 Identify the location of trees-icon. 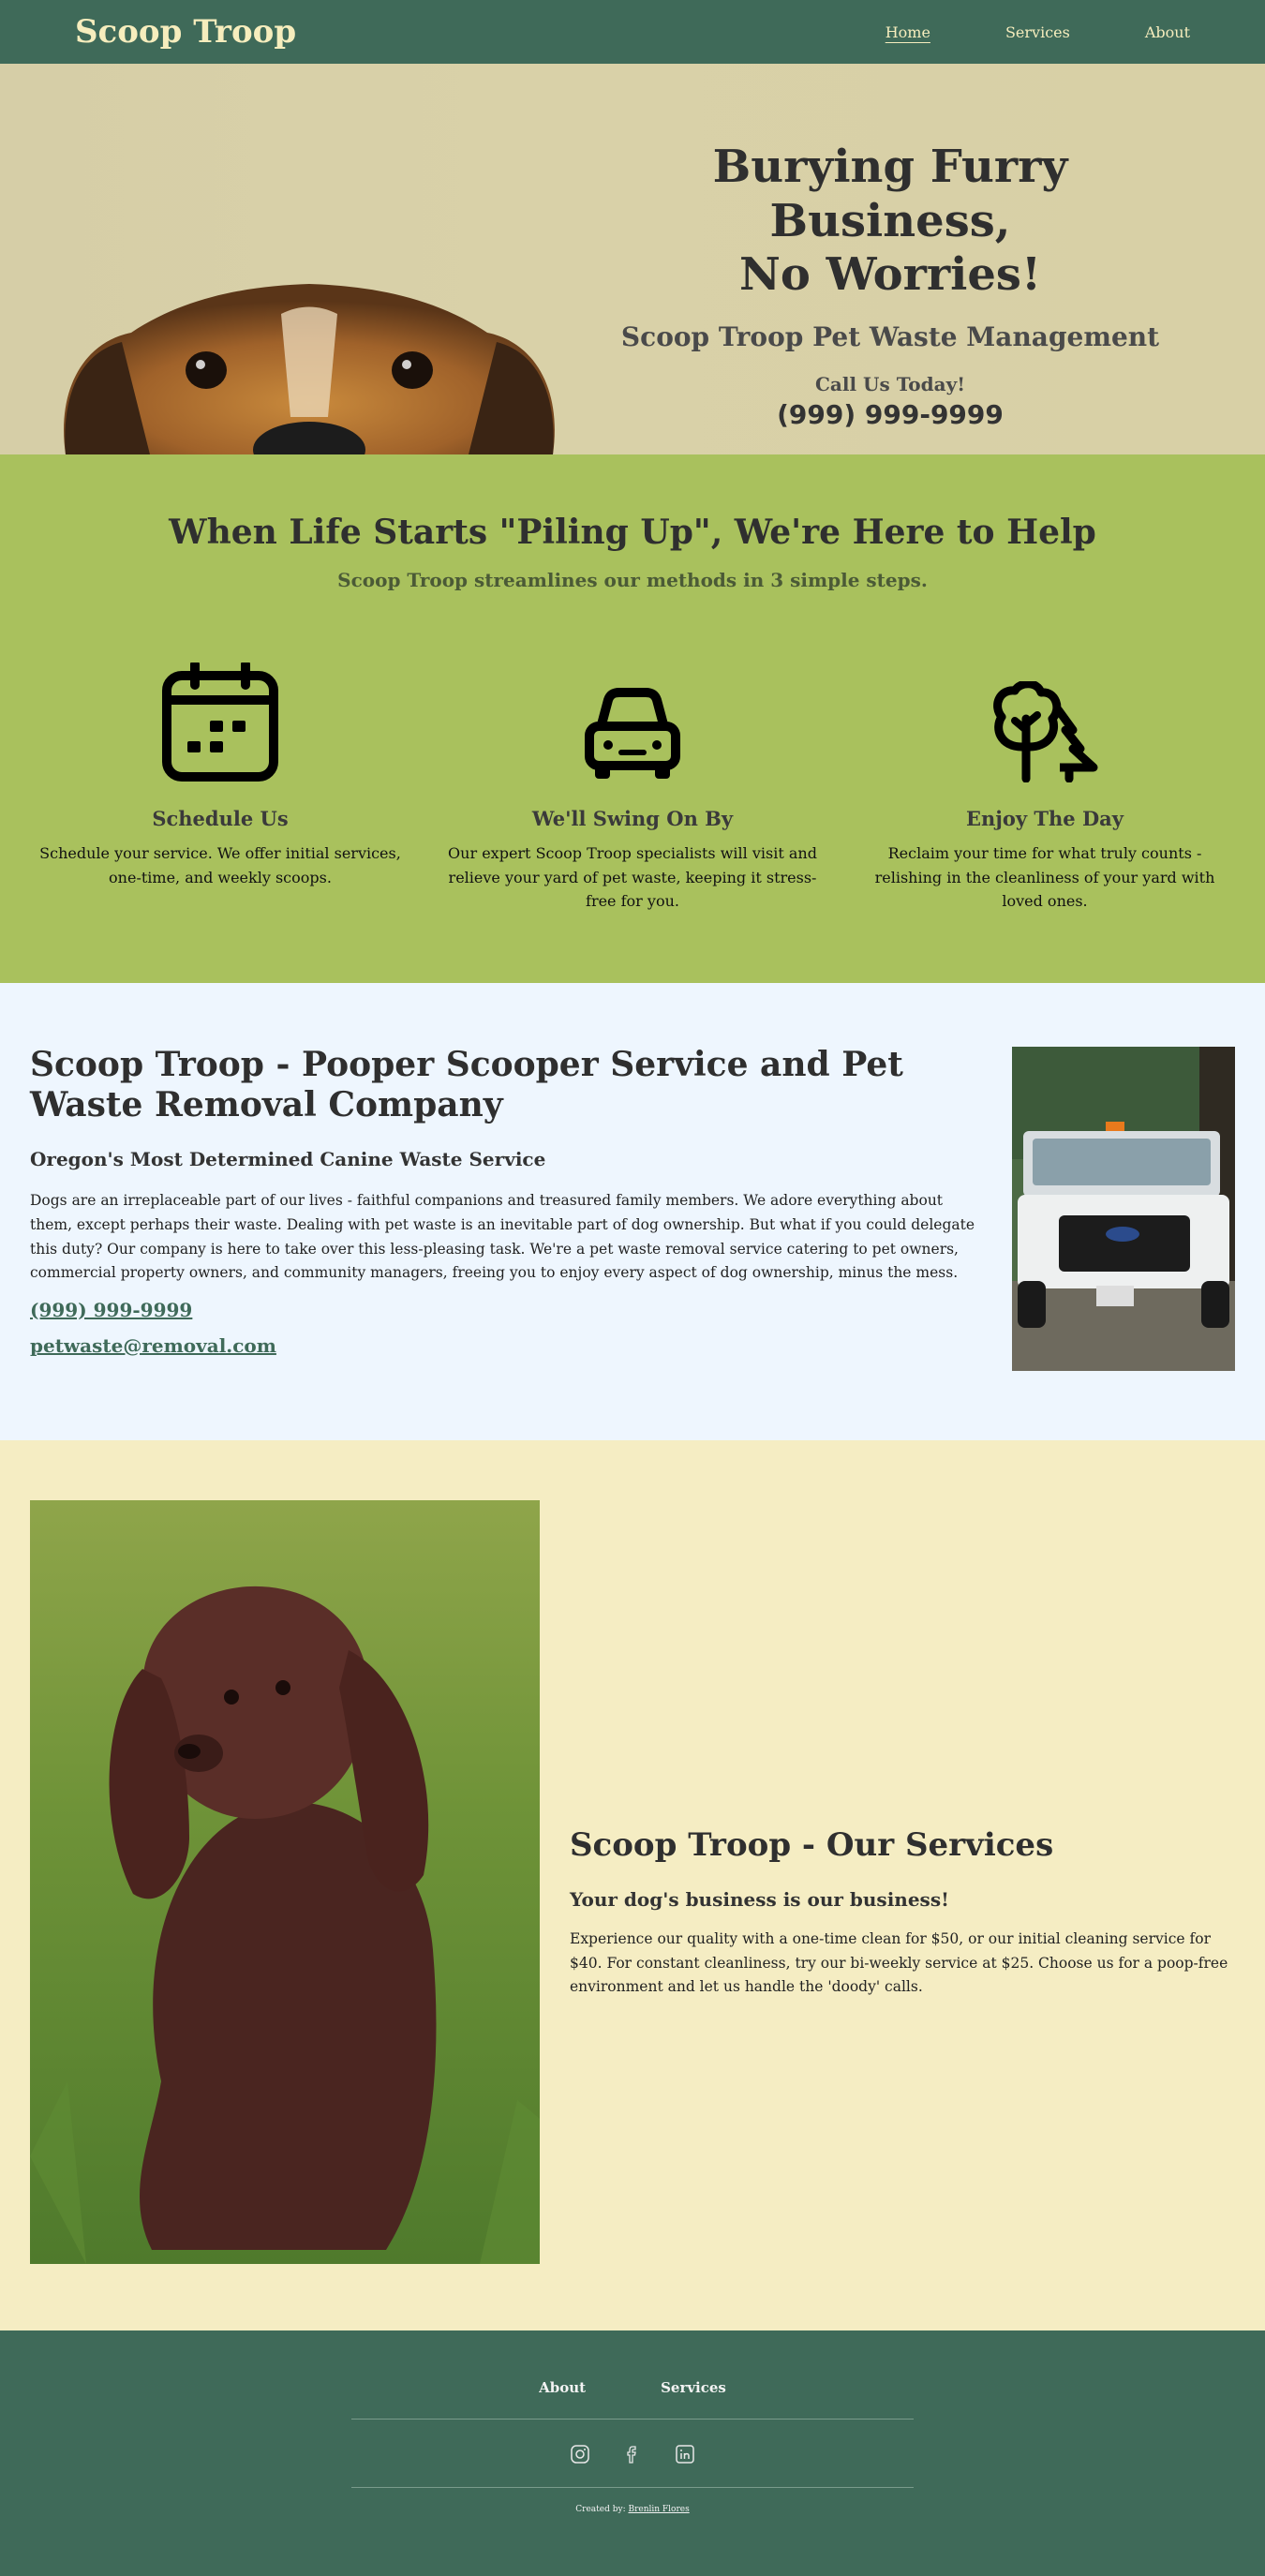
(1045, 721).